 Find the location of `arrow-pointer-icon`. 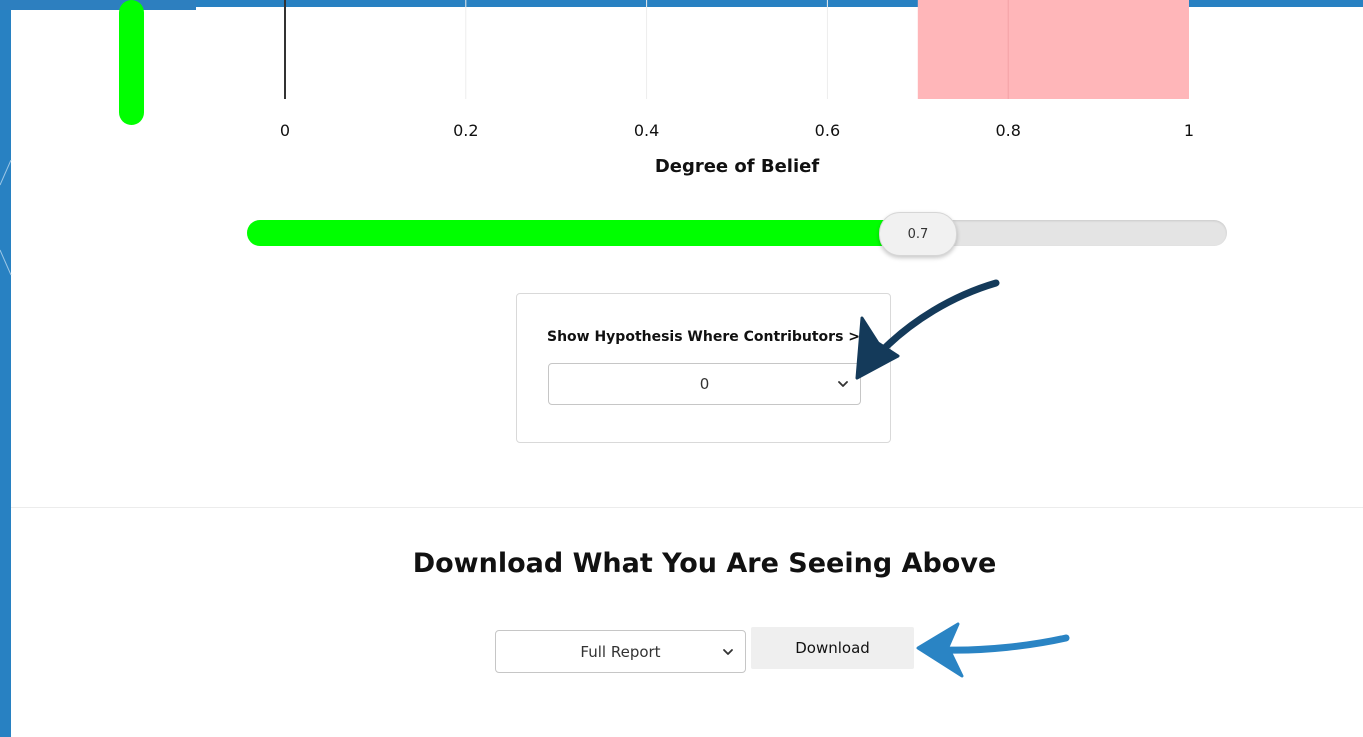

arrow-pointer-icon is located at coordinates (993, 650).